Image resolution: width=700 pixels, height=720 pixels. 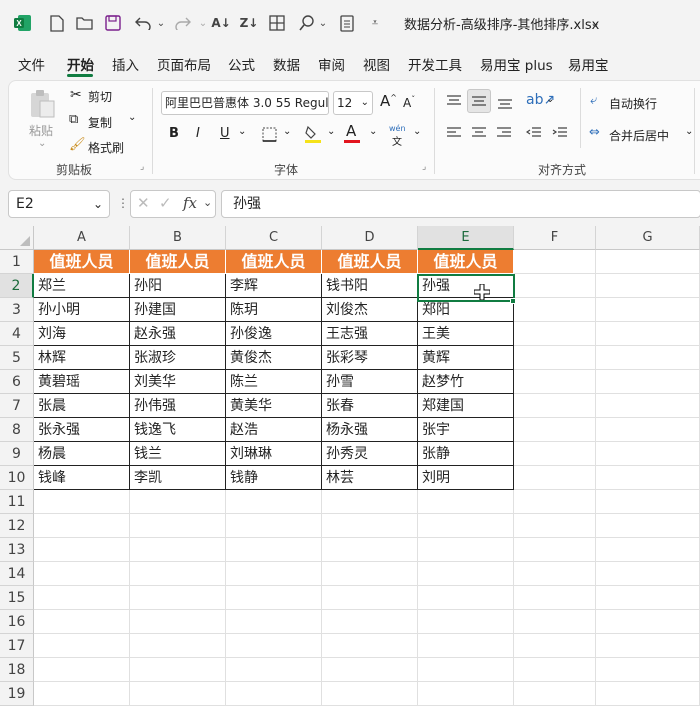 I want to click on tab-yiyongbao-plus: 易用宝 plus, so click(x=516, y=64).